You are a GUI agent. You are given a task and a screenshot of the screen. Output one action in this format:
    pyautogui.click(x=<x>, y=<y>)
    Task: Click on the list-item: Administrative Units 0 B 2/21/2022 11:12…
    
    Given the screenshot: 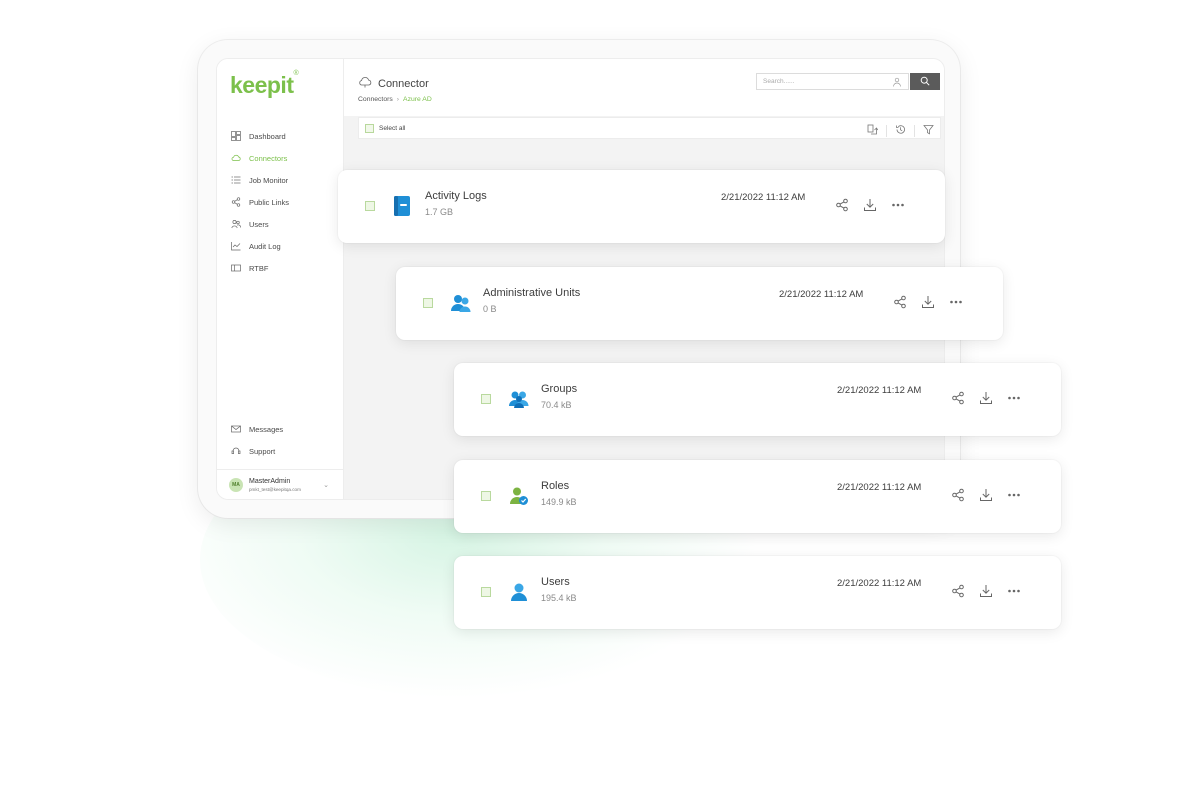 What is the action you would take?
    pyautogui.click(x=699, y=303)
    